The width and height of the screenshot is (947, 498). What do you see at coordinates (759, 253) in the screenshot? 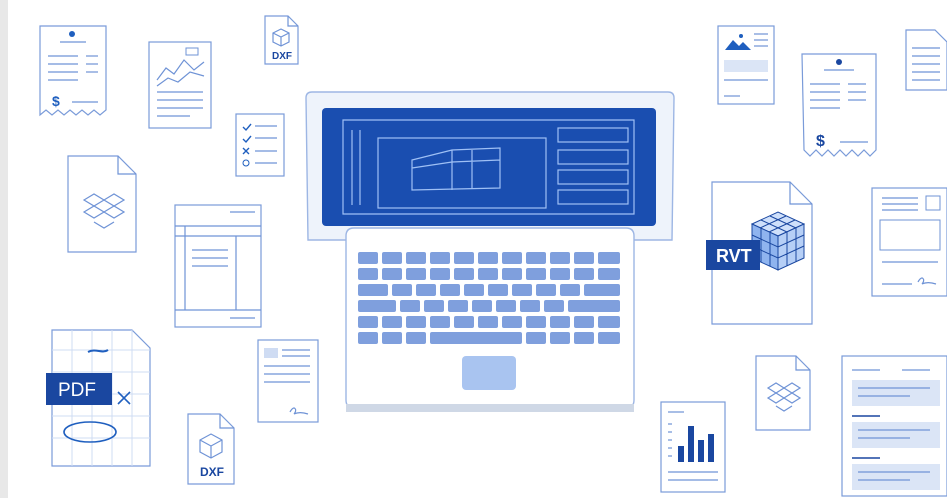
I see `rvt-file-icon: RVT` at bounding box center [759, 253].